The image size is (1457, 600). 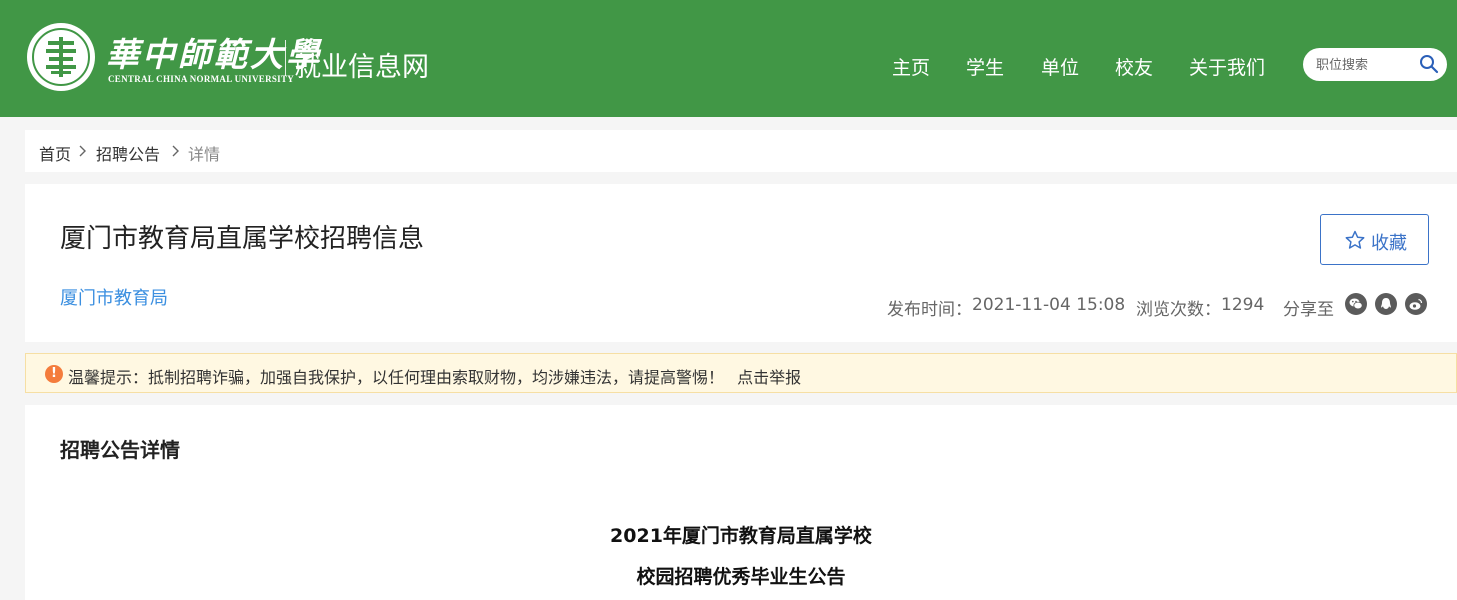 I want to click on detail-heading: 招聘公告详情, so click(x=120, y=450).